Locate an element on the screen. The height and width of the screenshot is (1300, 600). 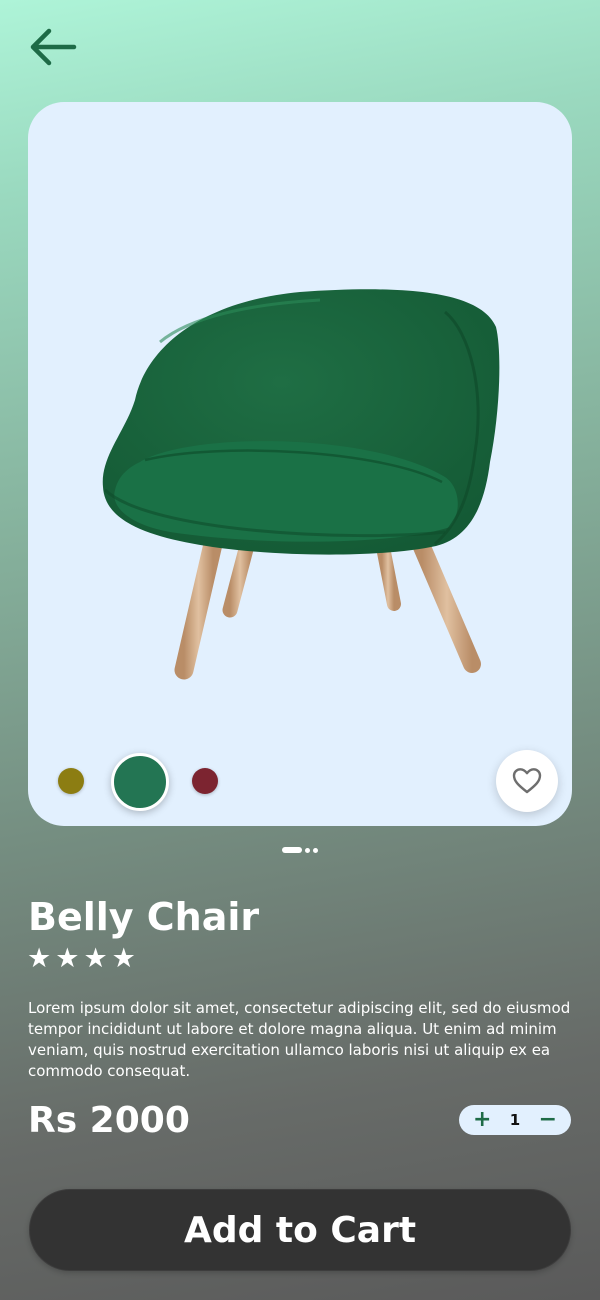
favorite-button is located at coordinates (527, 781).